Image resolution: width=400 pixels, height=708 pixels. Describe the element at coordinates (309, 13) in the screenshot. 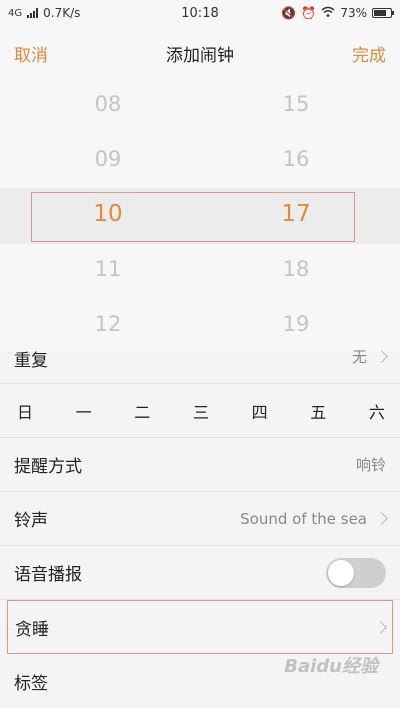

I see `alarm-icon: ⏰` at that location.